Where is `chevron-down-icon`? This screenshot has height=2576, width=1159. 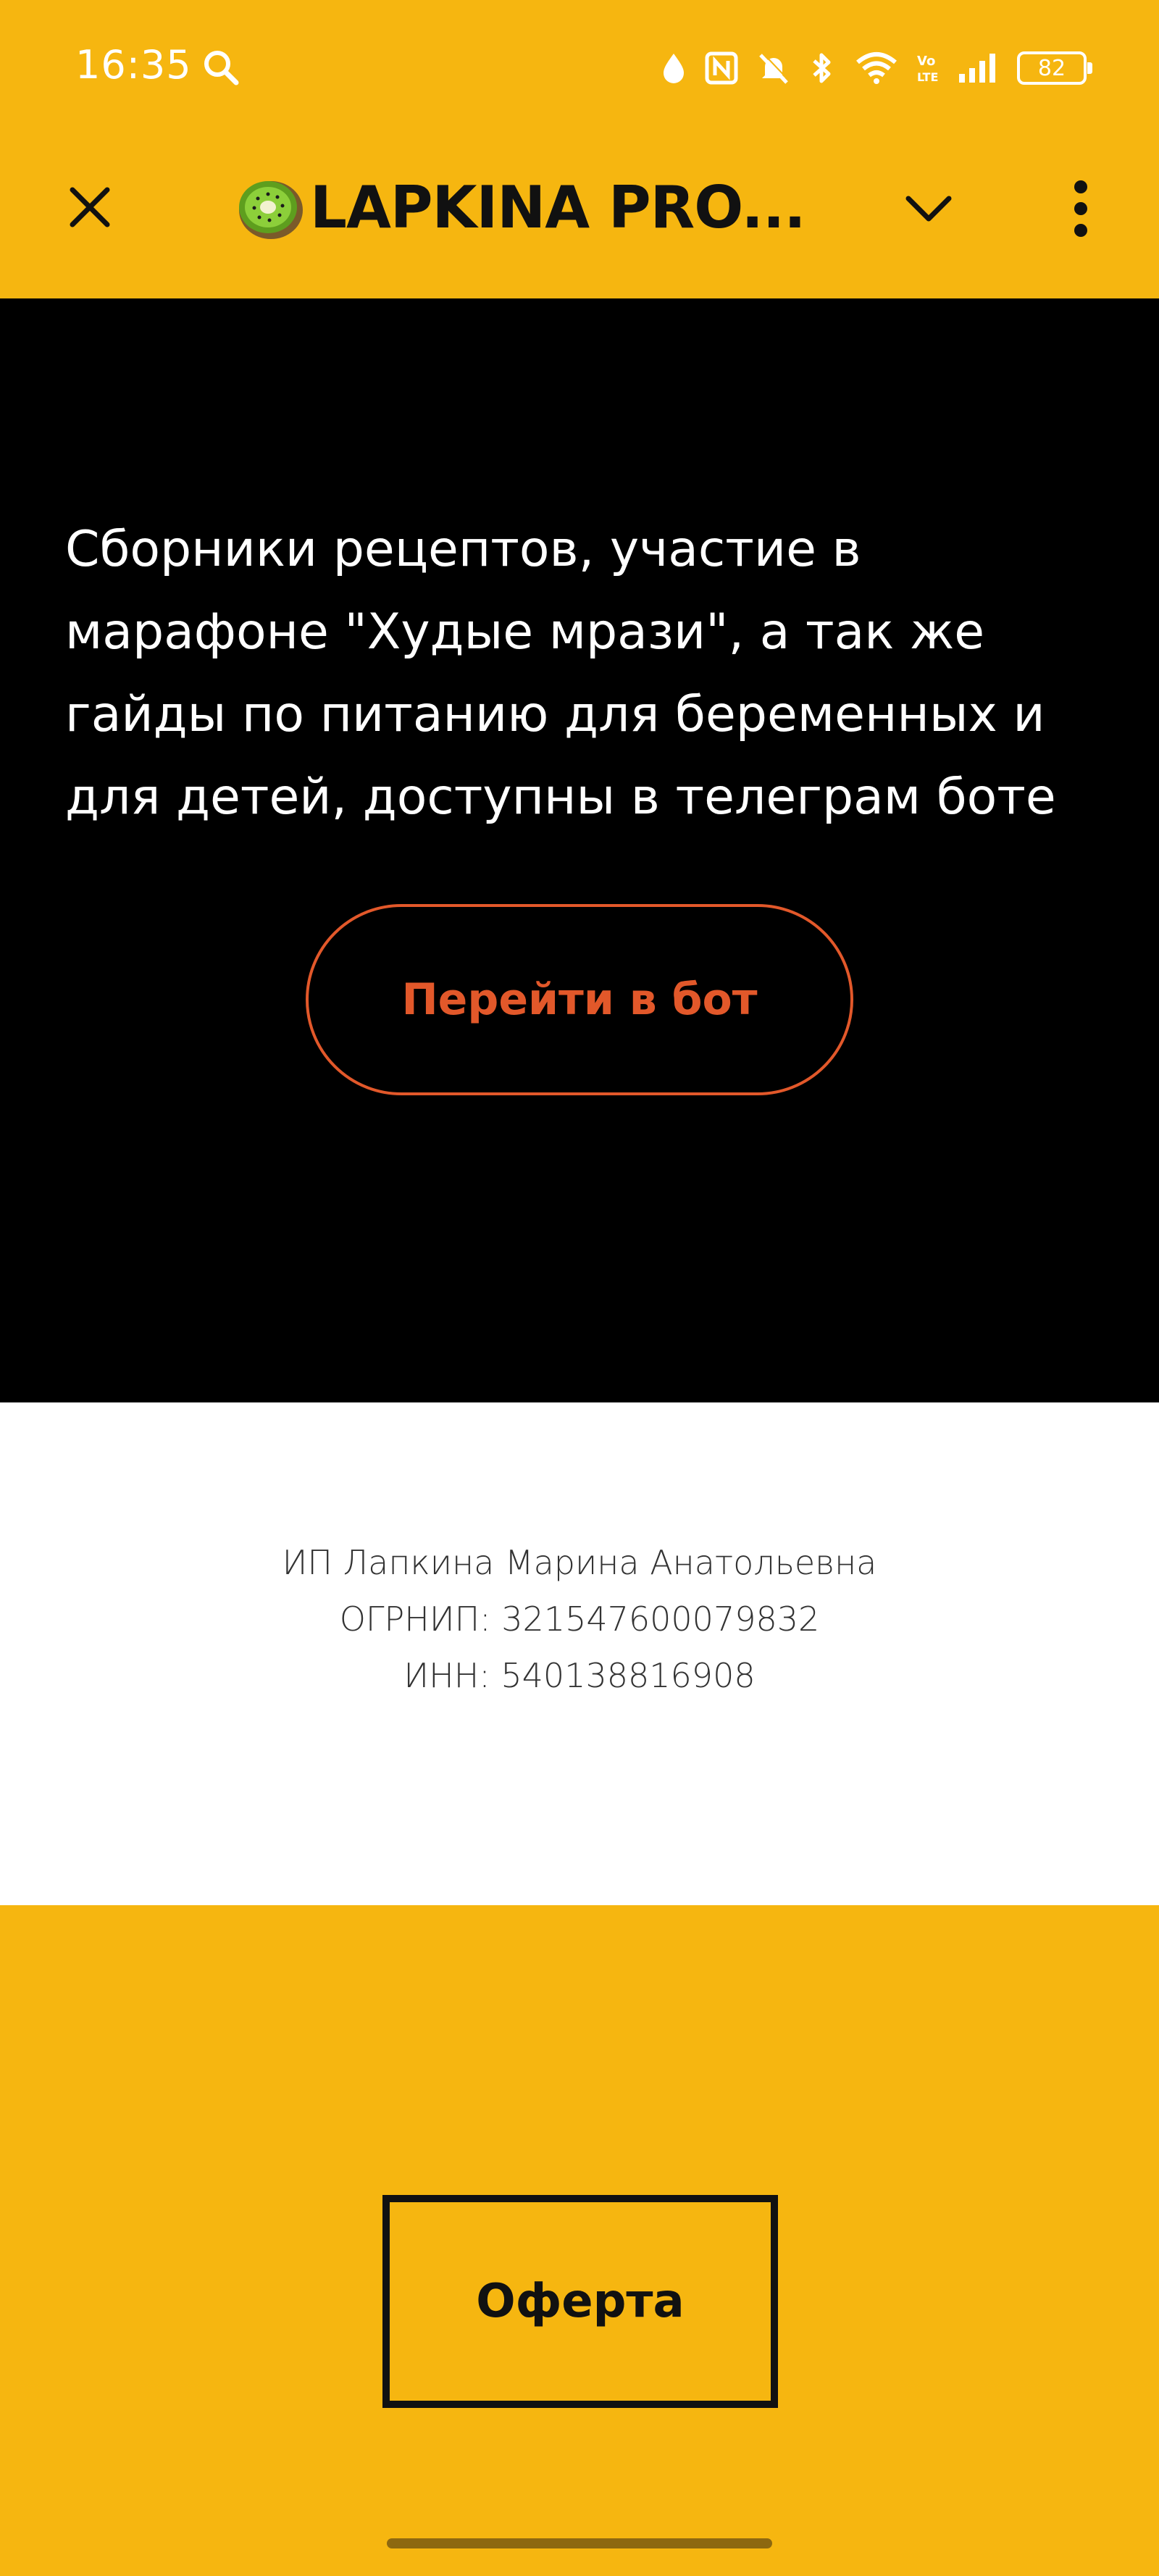 chevron-down-icon is located at coordinates (928, 209).